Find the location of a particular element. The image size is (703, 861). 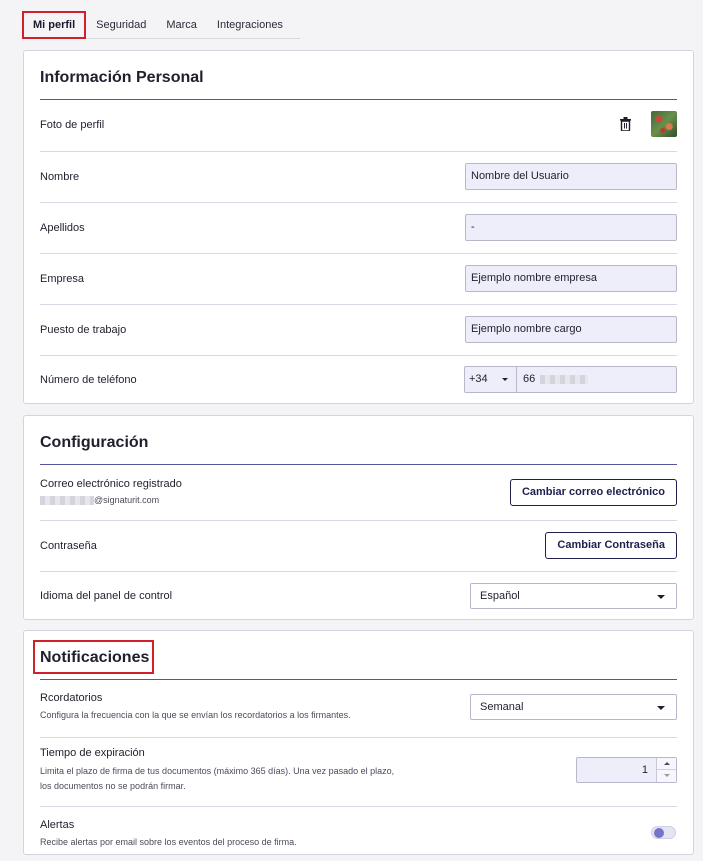

decrement-button is located at coordinates (666, 776).